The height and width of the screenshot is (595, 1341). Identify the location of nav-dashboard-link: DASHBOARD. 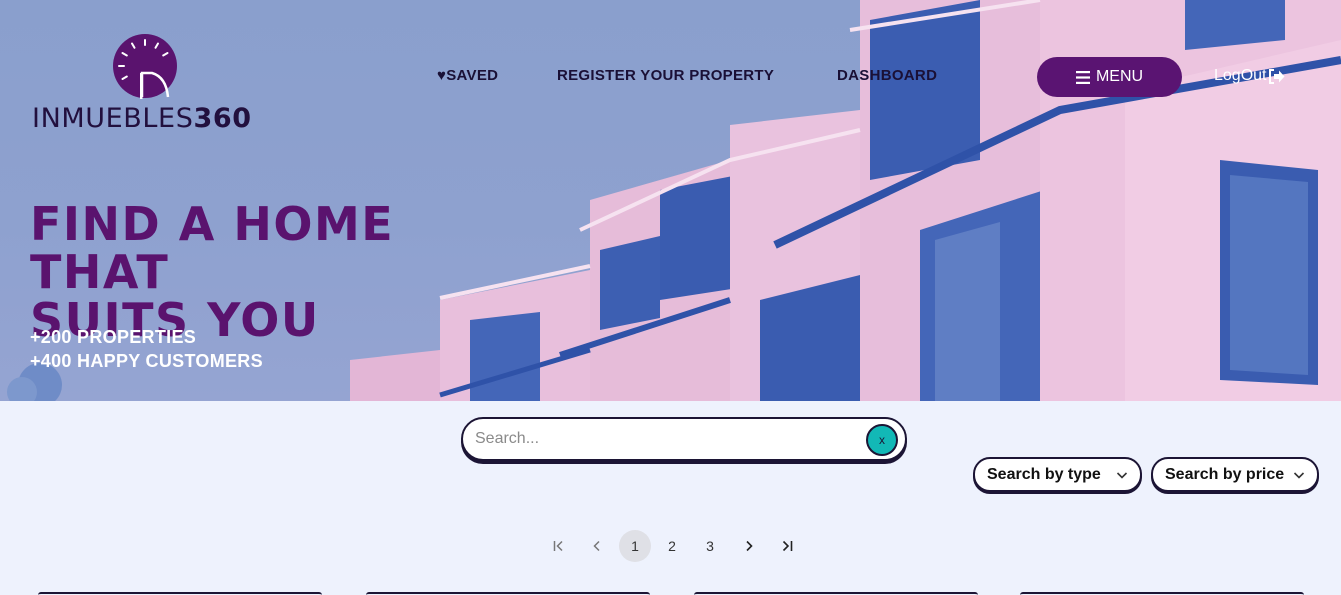
(887, 75).